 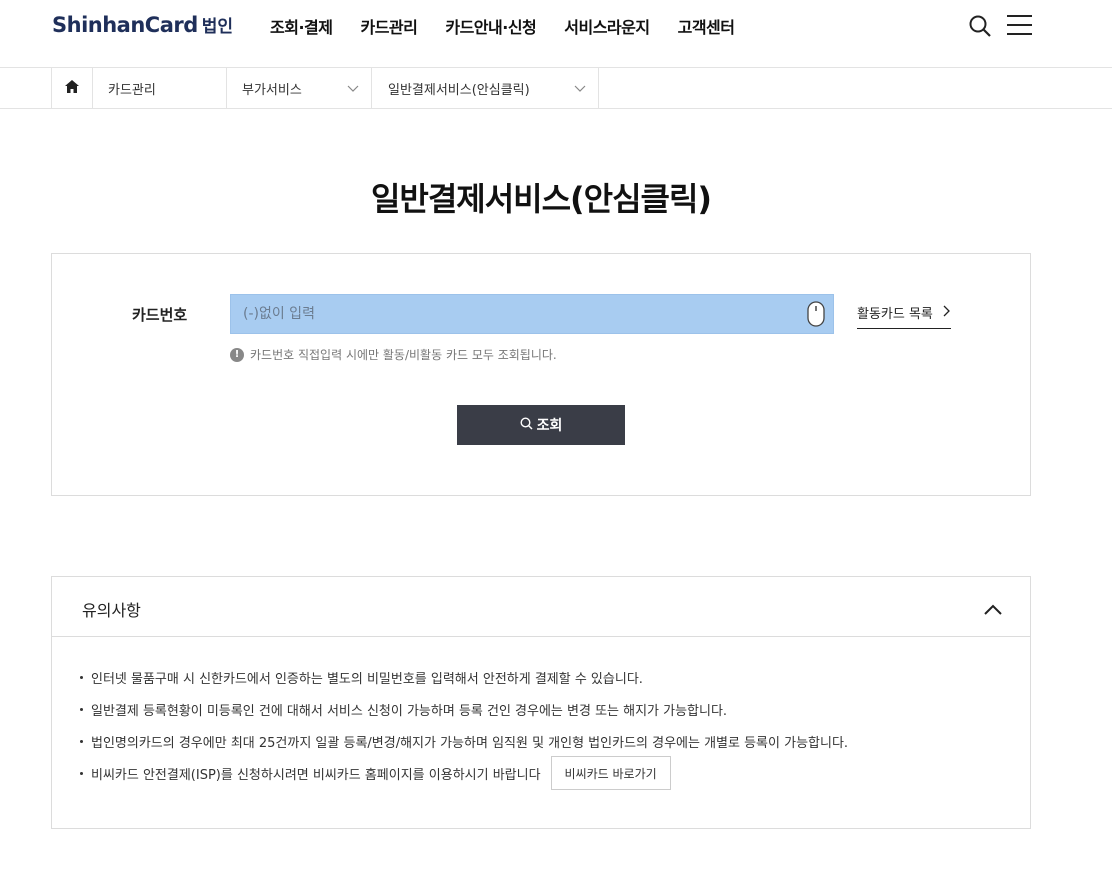 What do you see at coordinates (125, 25) in the screenshot?
I see `logo-text: ShinhanCard` at bounding box center [125, 25].